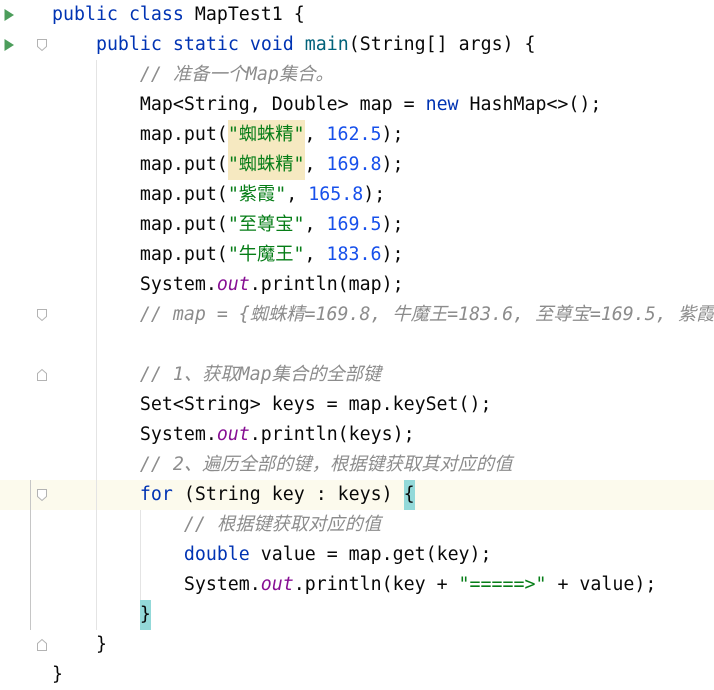 The height and width of the screenshot is (690, 714). What do you see at coordinates (381, 195) in the screenshot?
I see `code-line: map.put("紫霞", 165.8);` at bounding box center [381, 195].